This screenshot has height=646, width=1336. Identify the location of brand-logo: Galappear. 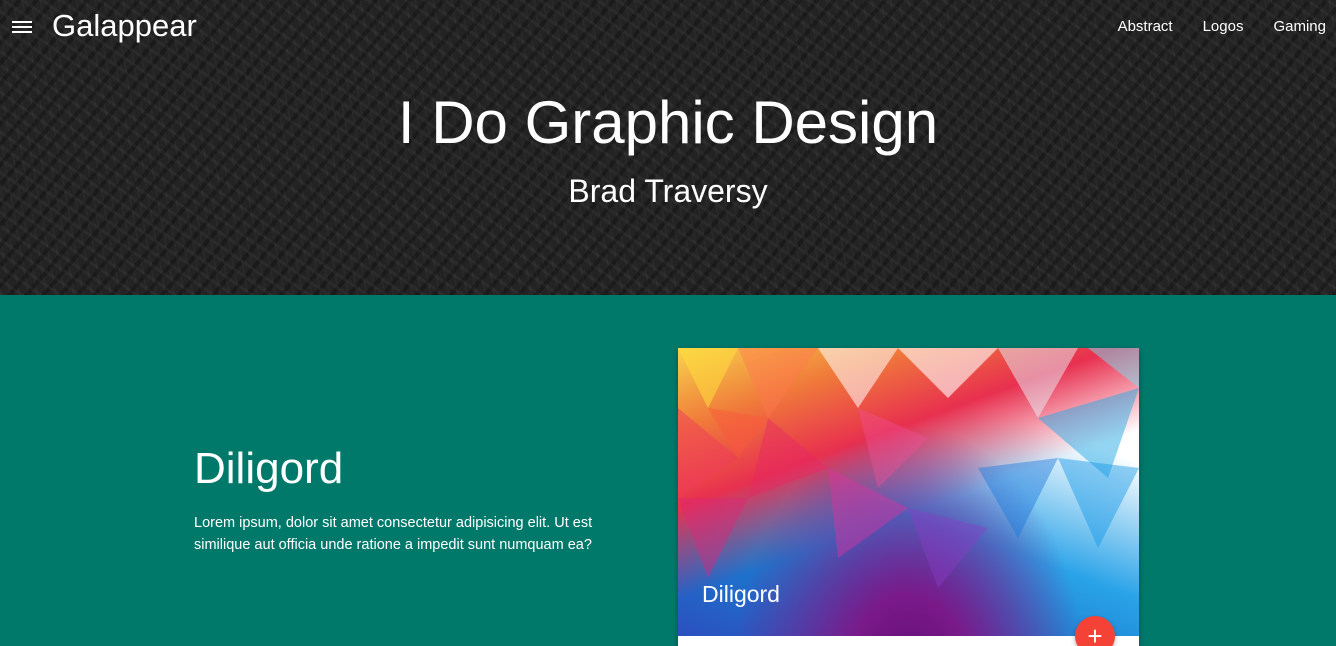
(124, 26).